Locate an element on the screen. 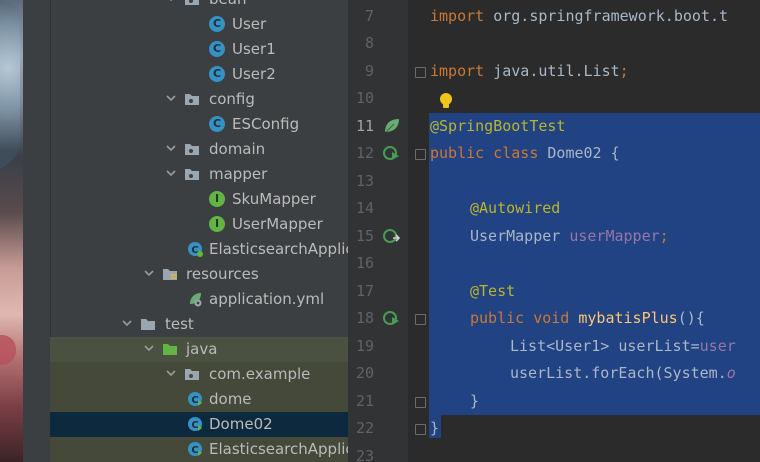 The height and width of the screenshot is (462, 760). code-line-15: UserMapper userMapper; is located at coordinates (569, 236).